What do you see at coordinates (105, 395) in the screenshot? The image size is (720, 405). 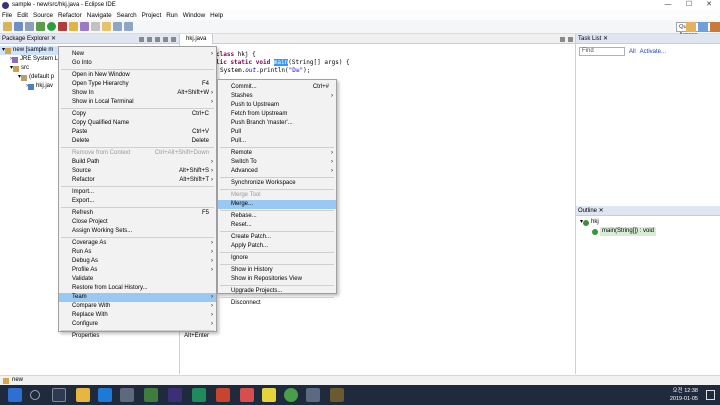 I see `edge-icon` at bounding box center [105, 395].